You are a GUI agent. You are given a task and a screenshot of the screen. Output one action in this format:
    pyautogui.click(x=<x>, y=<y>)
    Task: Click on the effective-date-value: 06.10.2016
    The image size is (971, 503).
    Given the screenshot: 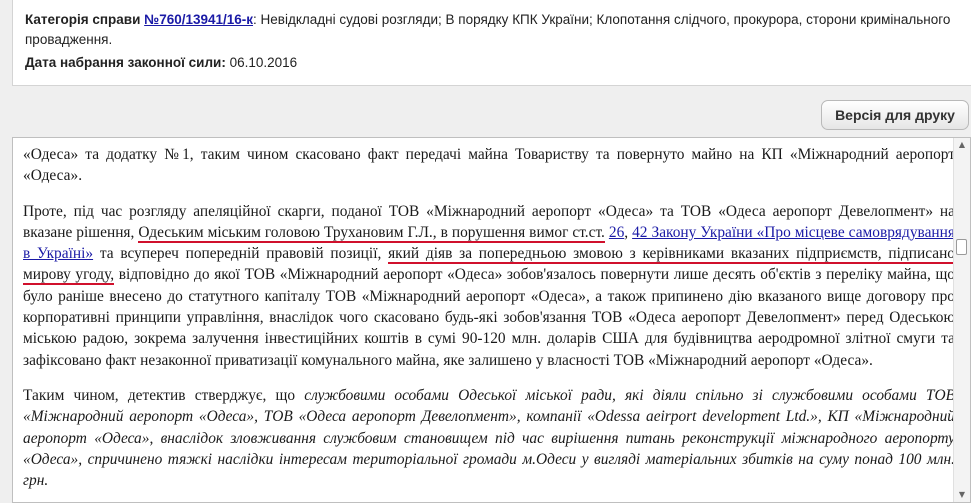 What is the action you would take?
    pyautogui.click(x=263, y=62)
    